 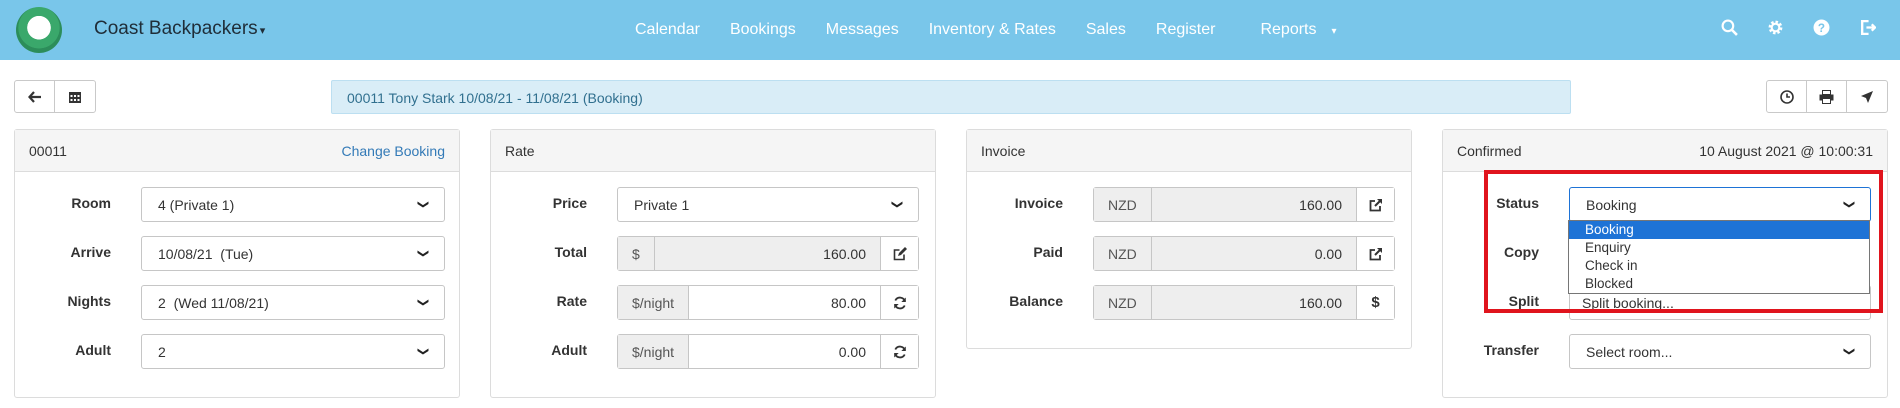 What do you see at coordinates (1003, 150) in the screenshot?
I see `invoice-panel-title: Invoice` at bounding box center [1003, 150].